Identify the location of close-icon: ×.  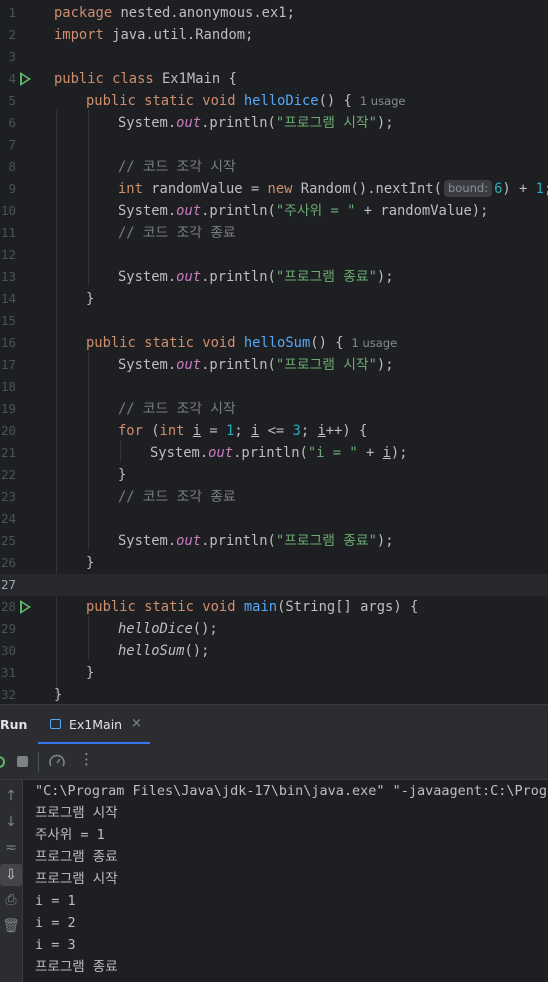
(136, 723).